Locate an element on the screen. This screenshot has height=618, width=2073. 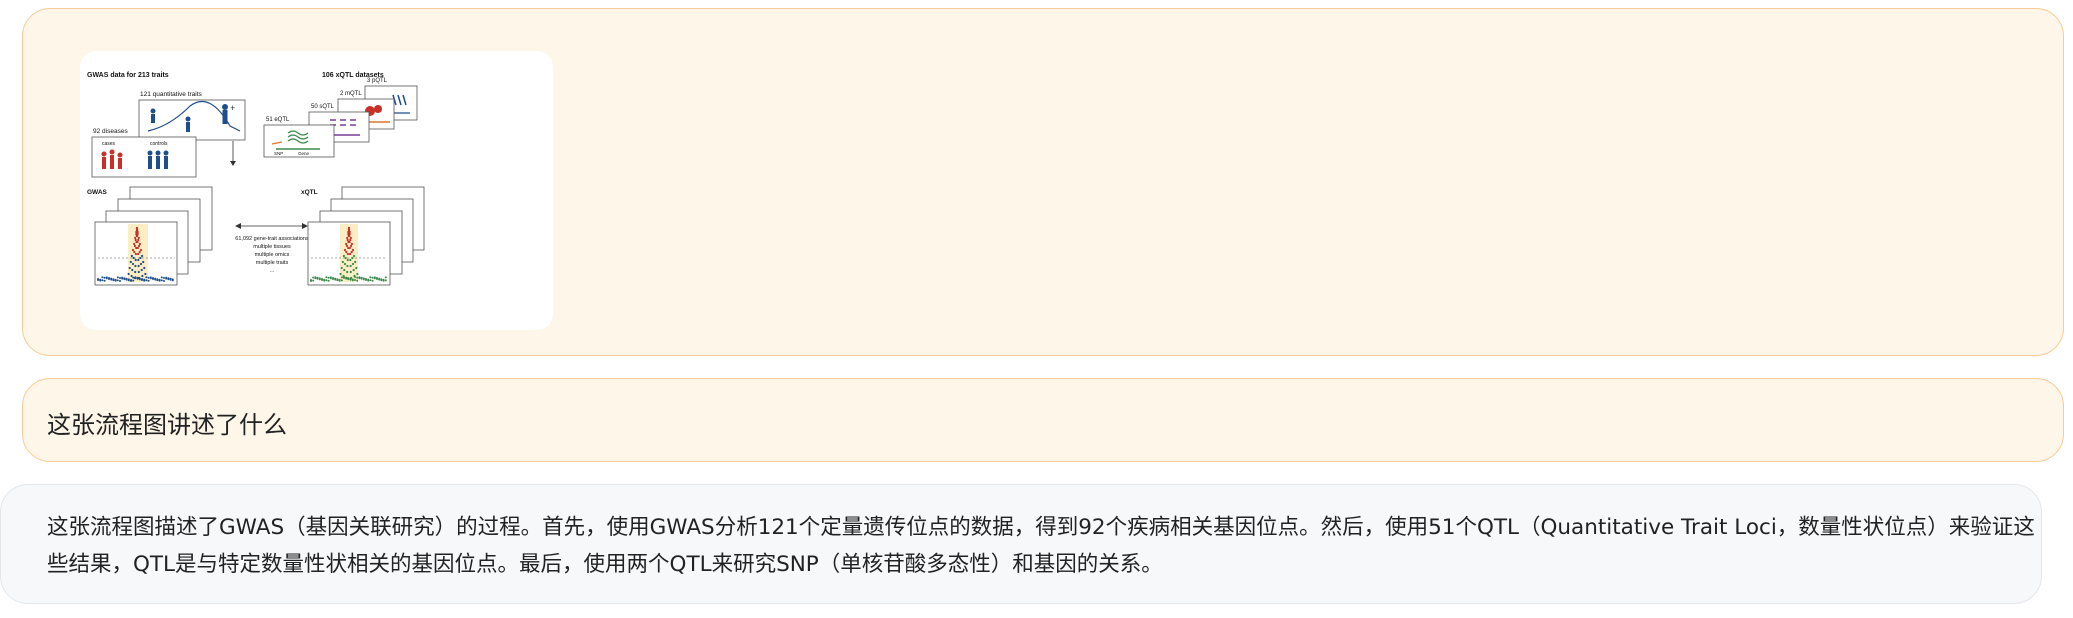
svg-text: multiple omics is located at coordinates (272, 255).